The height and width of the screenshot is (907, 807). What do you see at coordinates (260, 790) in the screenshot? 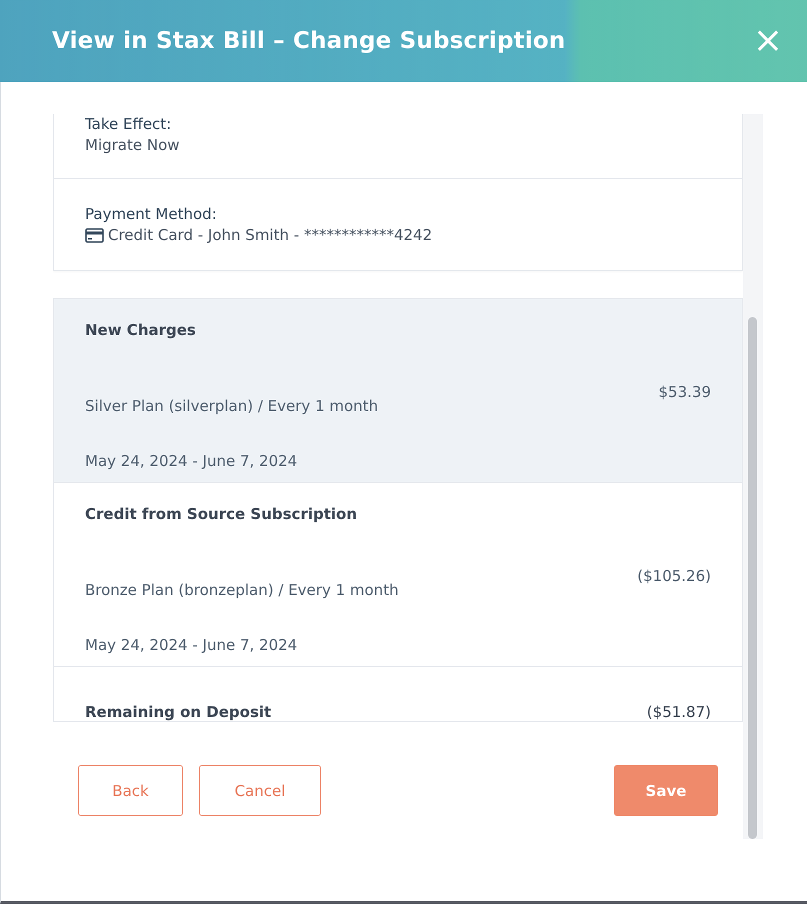
I see `outline-button: Cancel` at bounding box center [260, 790].